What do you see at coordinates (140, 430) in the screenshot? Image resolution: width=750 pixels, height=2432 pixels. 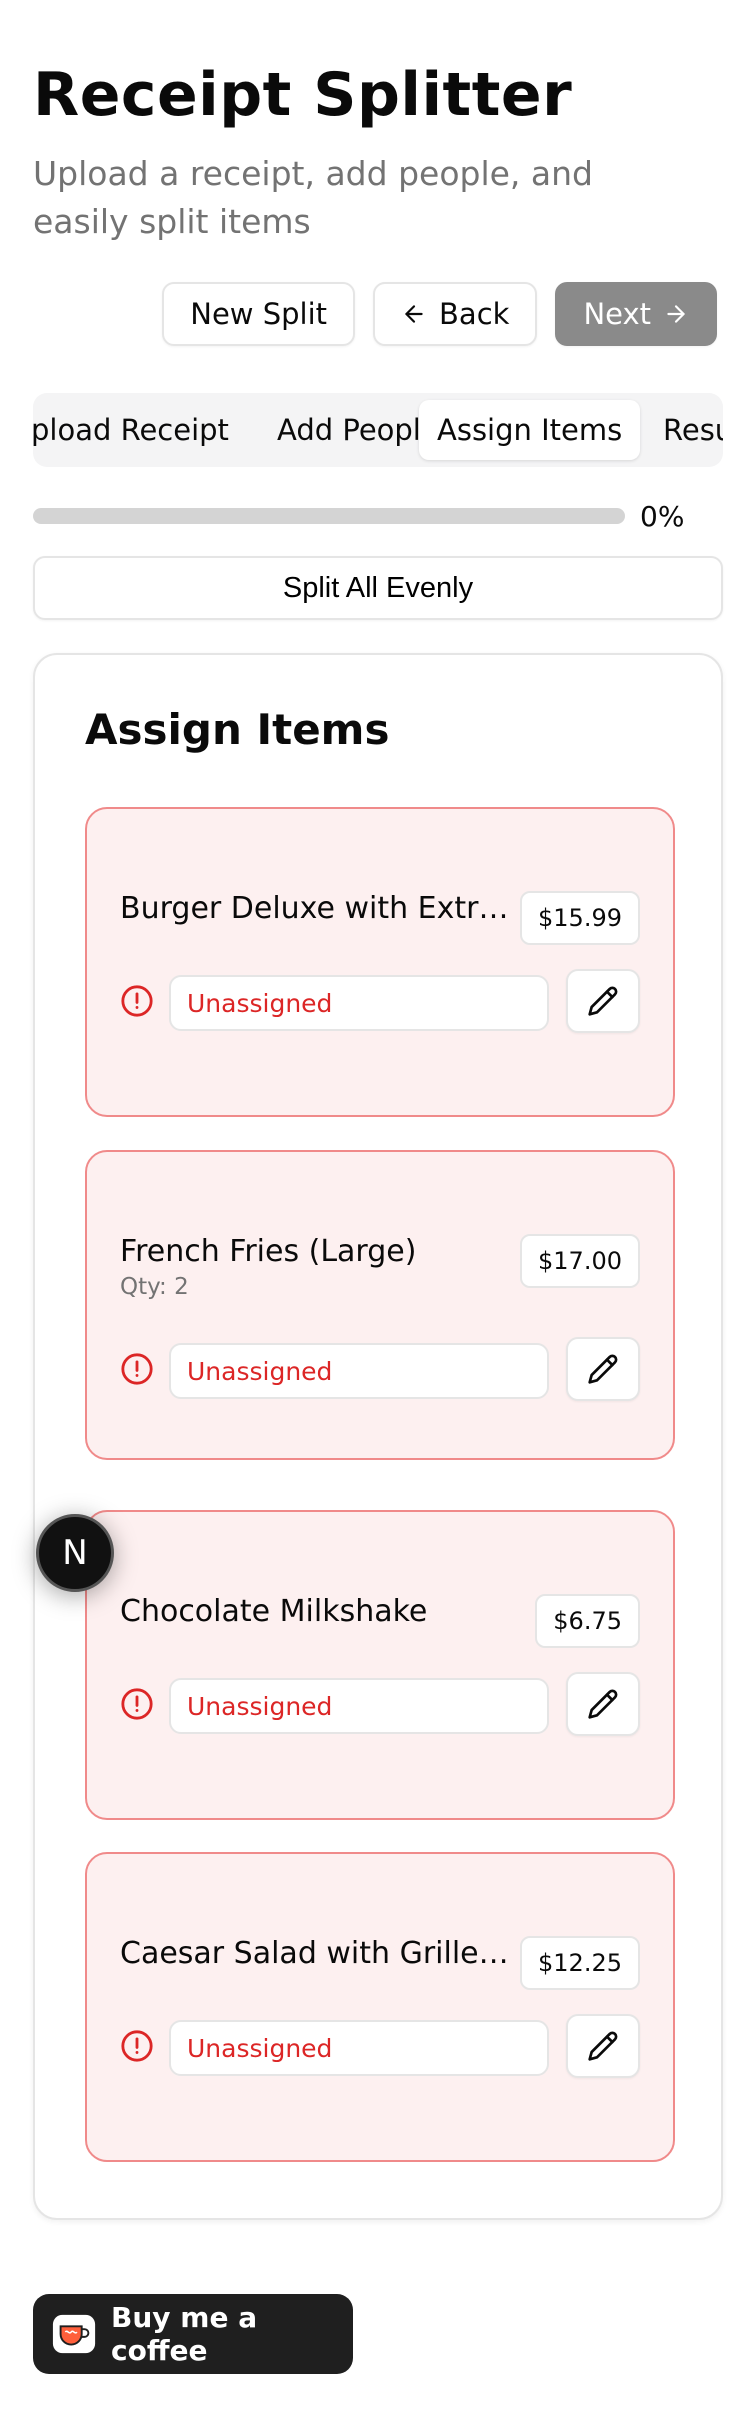 I see `tab-upload-receipt: pload Receipt` at bounding box center [140, 430].